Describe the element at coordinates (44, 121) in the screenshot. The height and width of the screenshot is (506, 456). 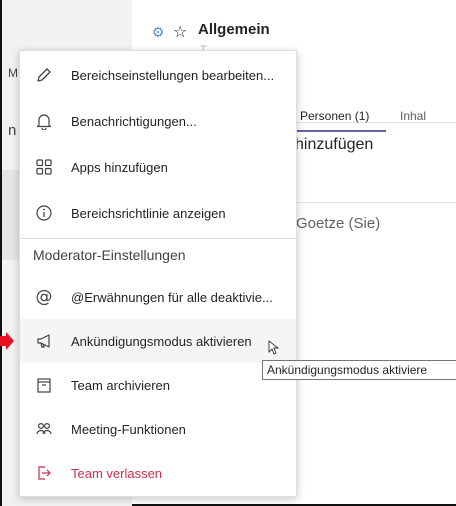
I see `bell-icon` at that location.